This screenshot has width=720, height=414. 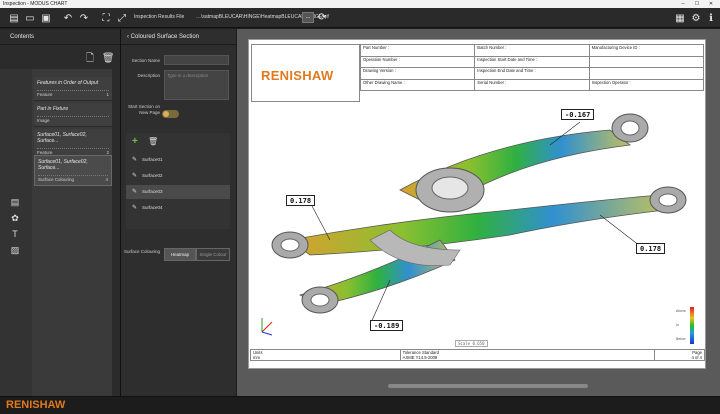 What do you see at coordinates (578, 114) in the screenshot?
I see `deviation-callout: -0.167` at bounding box center [578, 114].